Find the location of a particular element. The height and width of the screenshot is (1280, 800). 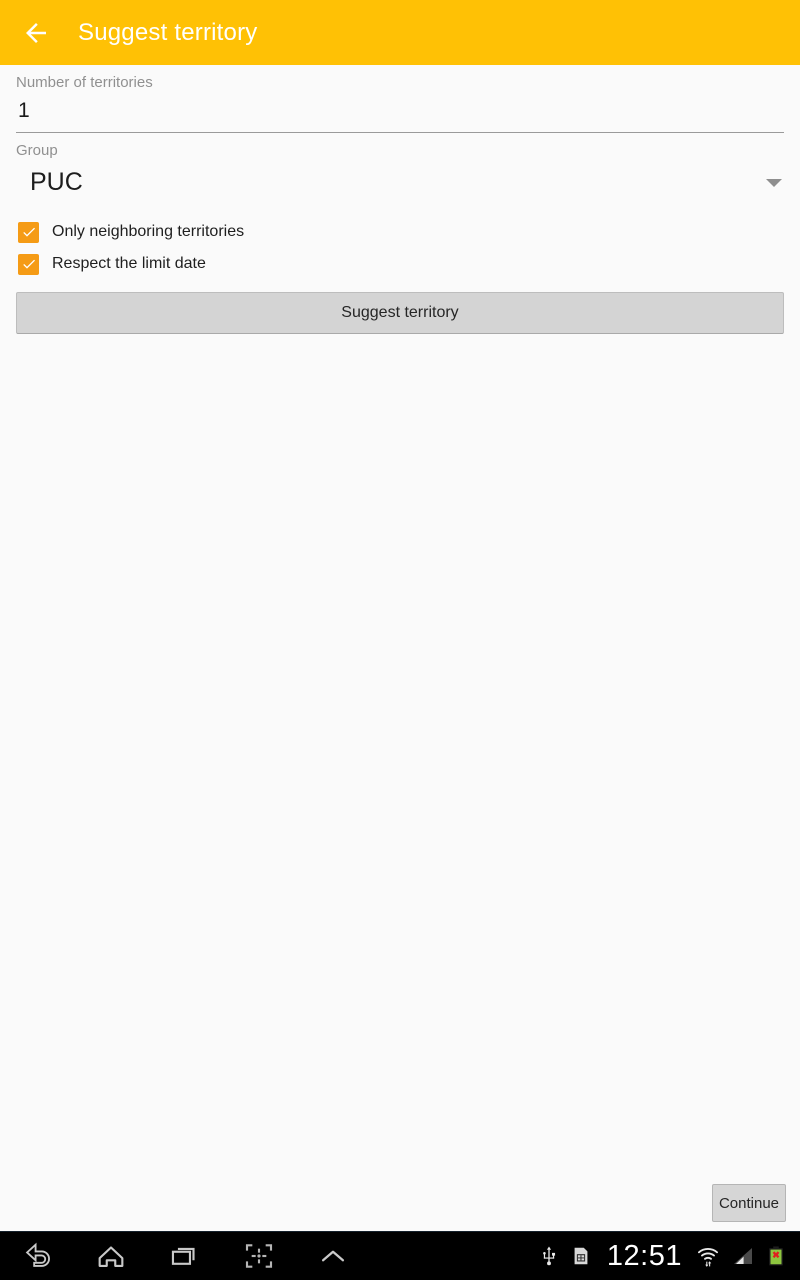

checkbox-row-only-neighboring: Only neighboring territories is located at coordinates (400, 232).